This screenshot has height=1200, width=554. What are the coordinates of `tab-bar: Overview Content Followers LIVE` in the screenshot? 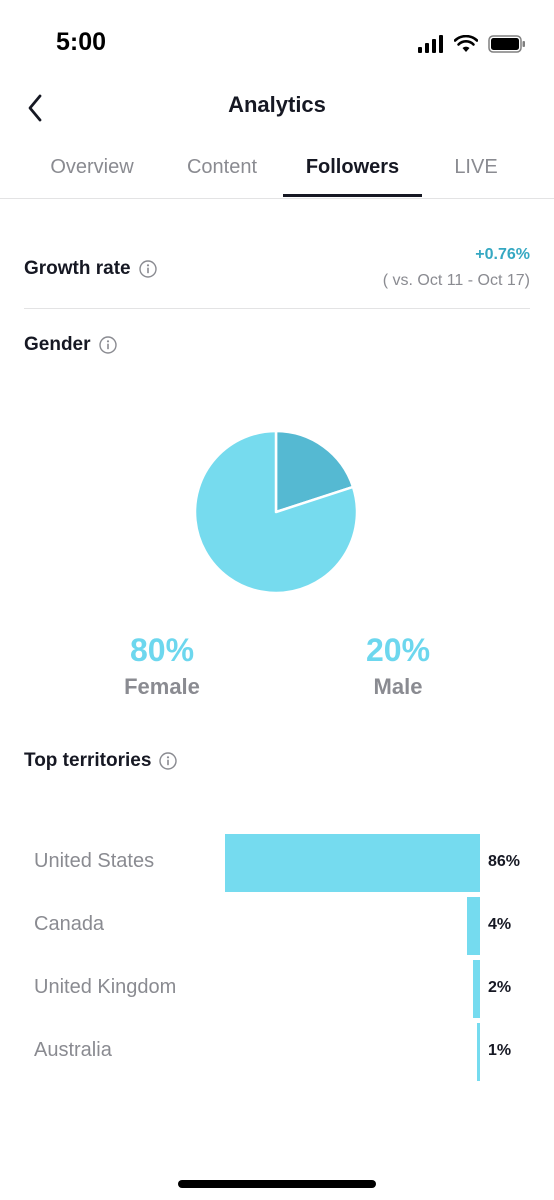 It's located at (277, 174).